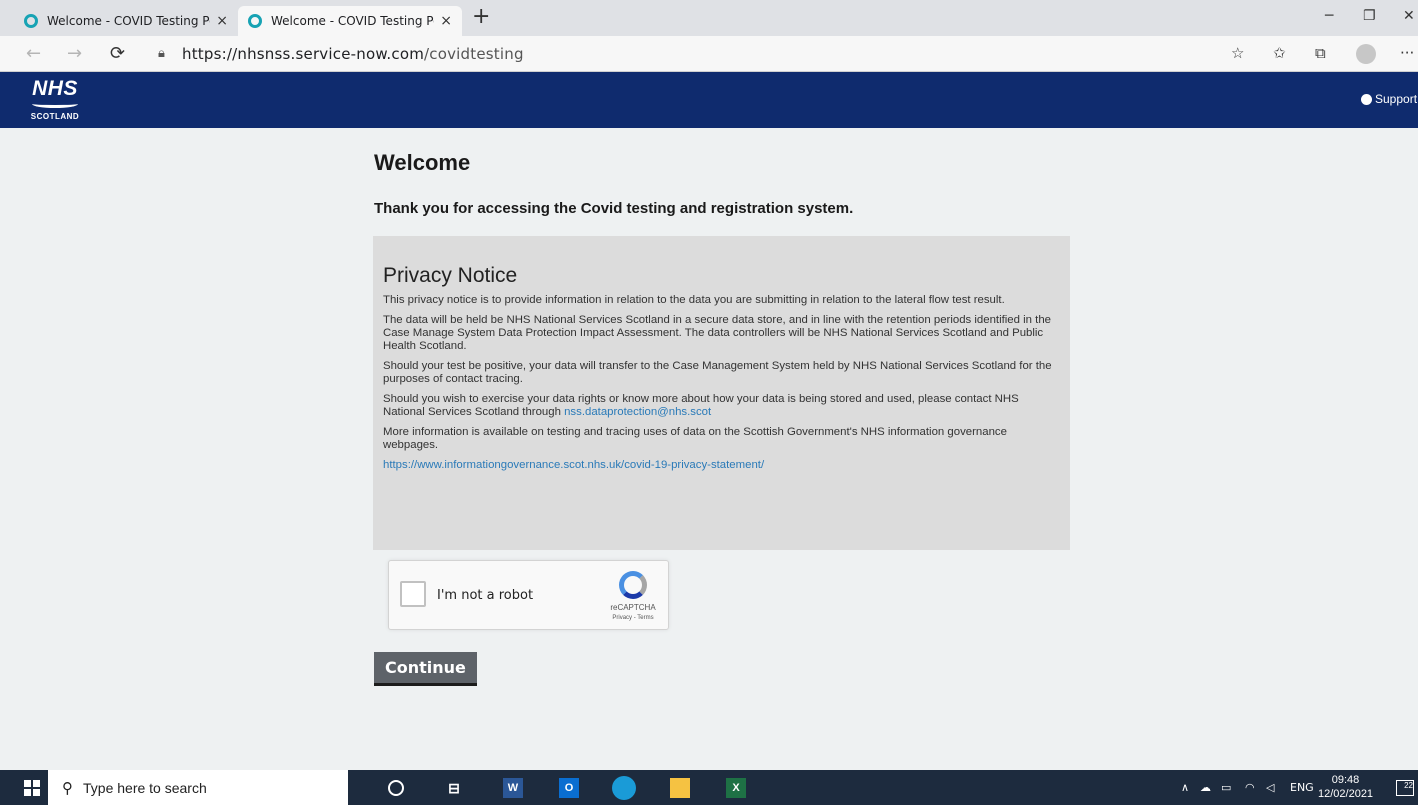  I want to click on more-icon: ···, so click(1407, 53).